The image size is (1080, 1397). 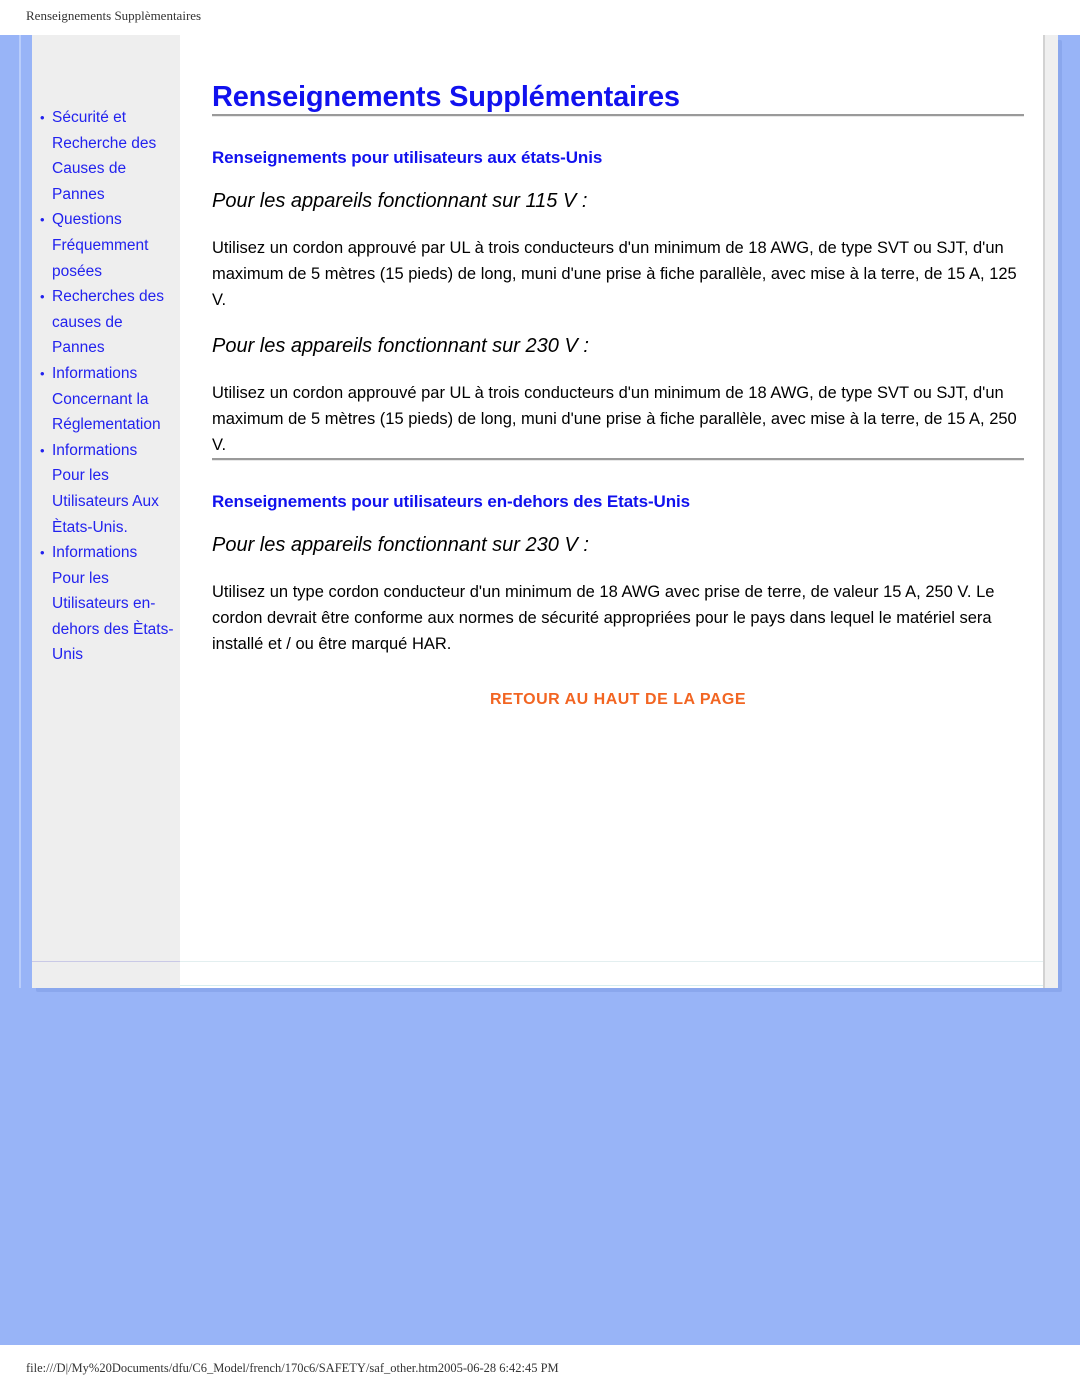 I want to click on back-to-top-link: RETOUR AU HAUT DE LA PAGE, so click(x=618, y=699).